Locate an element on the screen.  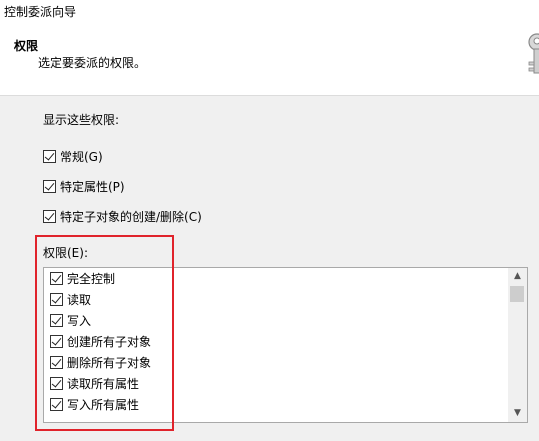
option-label: 特定属性(P) is located at coordinates (92, 186).